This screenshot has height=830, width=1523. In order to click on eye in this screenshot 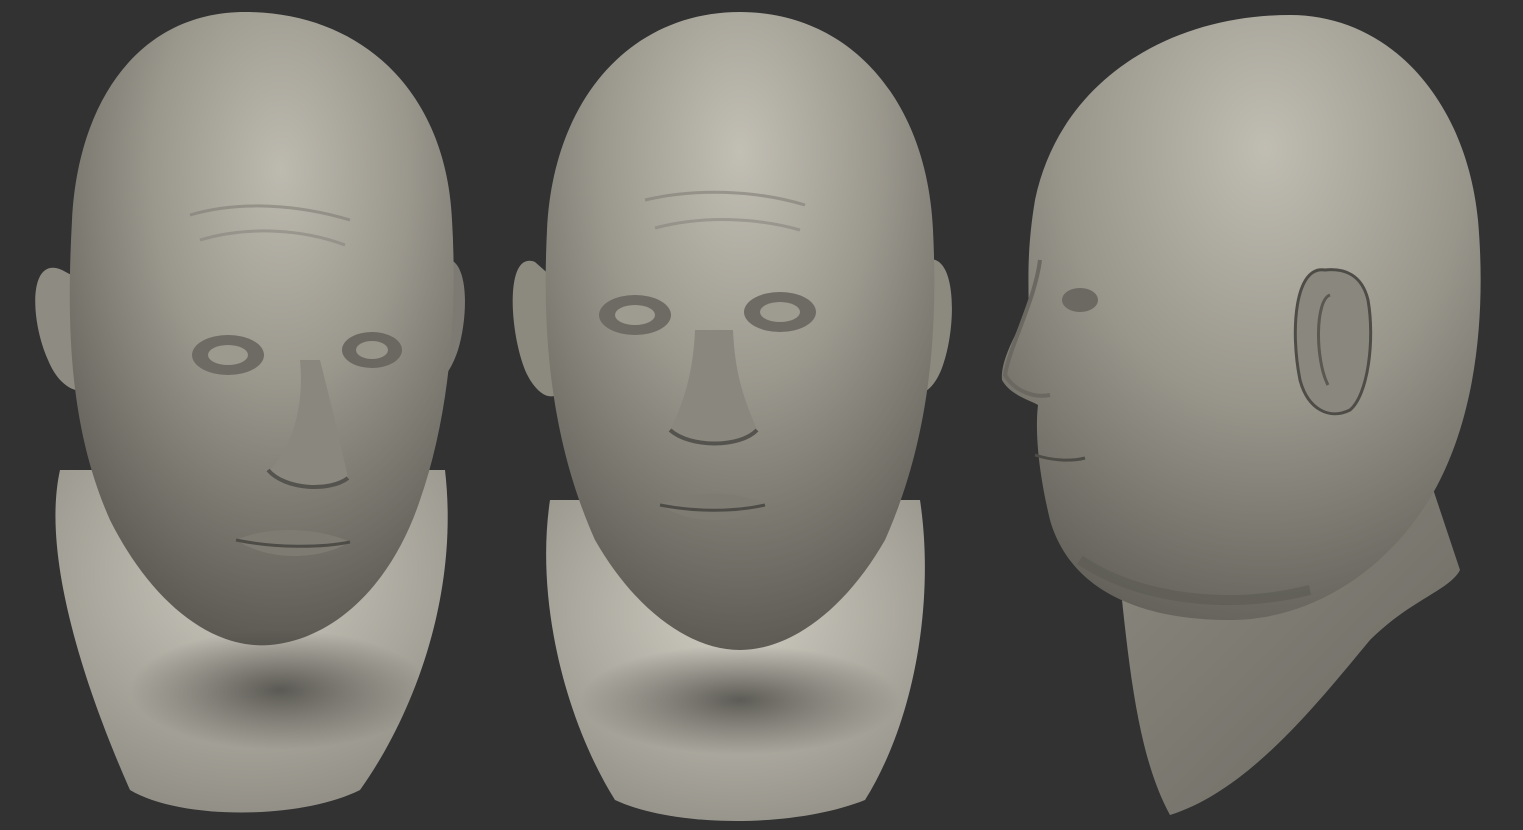, I will do `click(1080, 300)`.